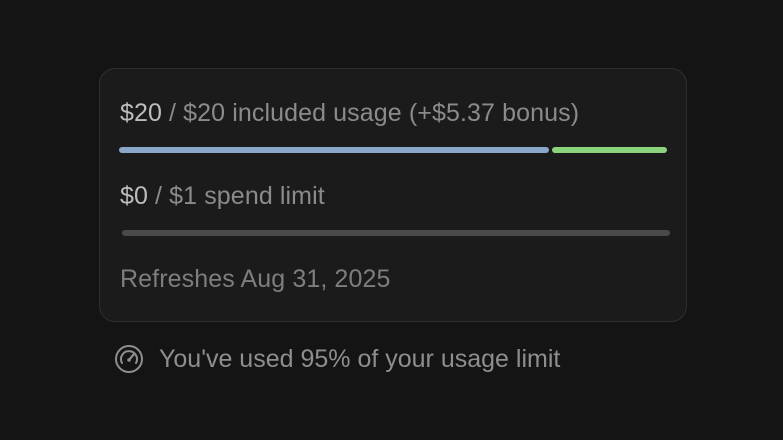 The image size is (783, 440). Describe the element at coordinates (371, 113) in the screenshot. I see `included-usage-label: / $20 included usage (+$5.37 bonus)` at that location.